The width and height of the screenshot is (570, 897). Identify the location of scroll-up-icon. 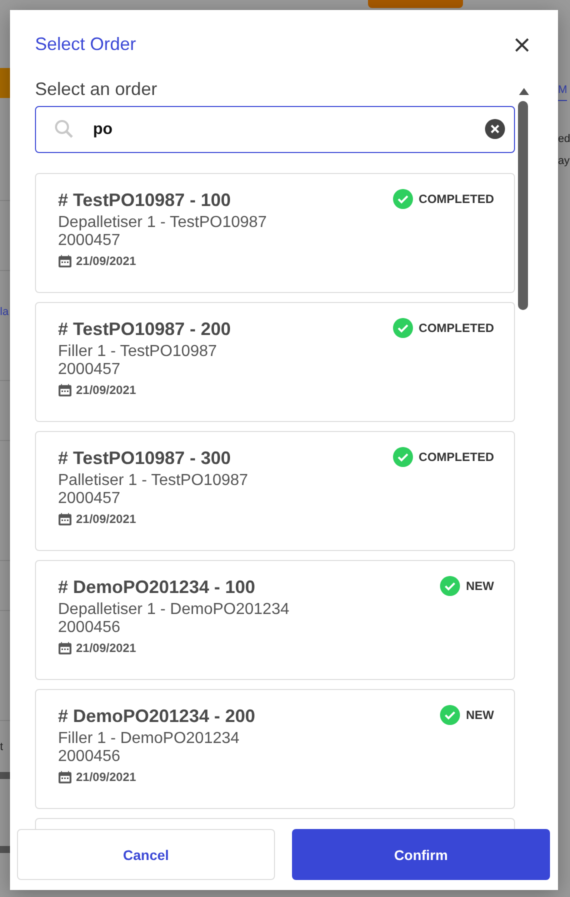
(524, 91).